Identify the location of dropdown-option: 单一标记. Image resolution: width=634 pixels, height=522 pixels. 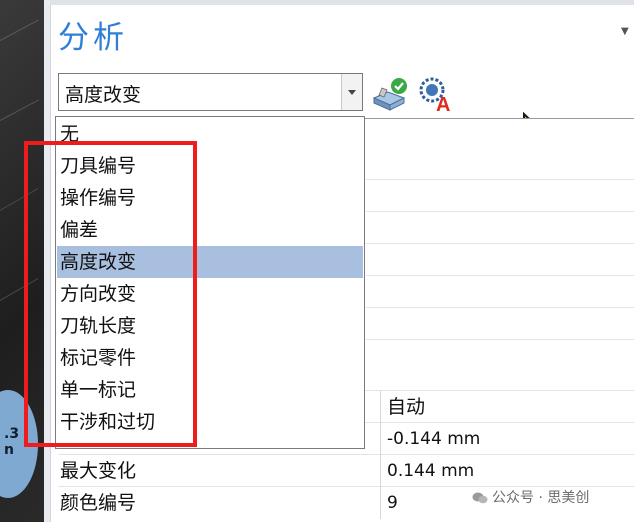
(210, 390).